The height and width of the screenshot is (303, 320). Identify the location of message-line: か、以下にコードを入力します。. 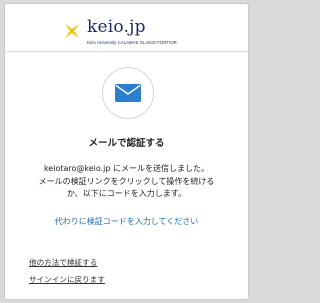
(126, 193).